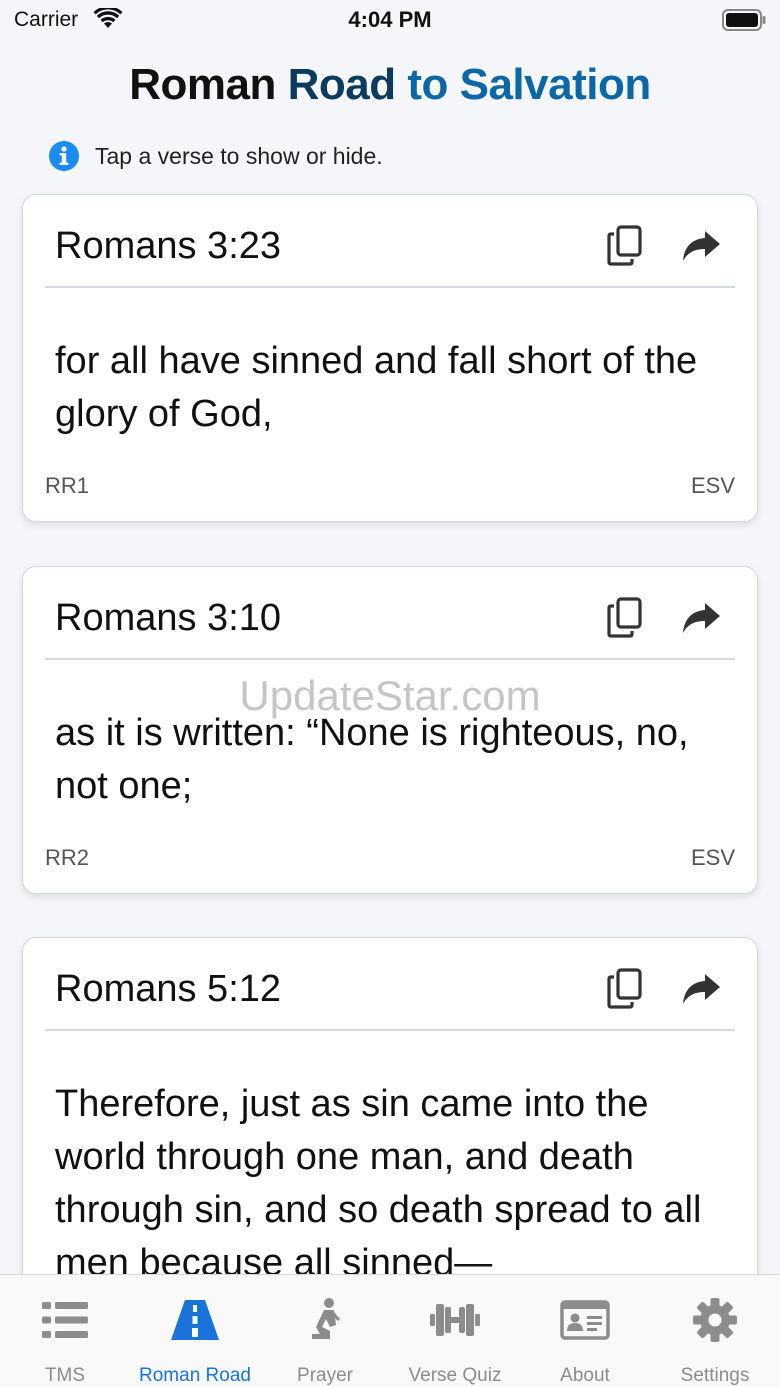 This screenshot has height=1387, width=780. I want to click on page-title: Roman Road to Salvation, so click(390, 85).